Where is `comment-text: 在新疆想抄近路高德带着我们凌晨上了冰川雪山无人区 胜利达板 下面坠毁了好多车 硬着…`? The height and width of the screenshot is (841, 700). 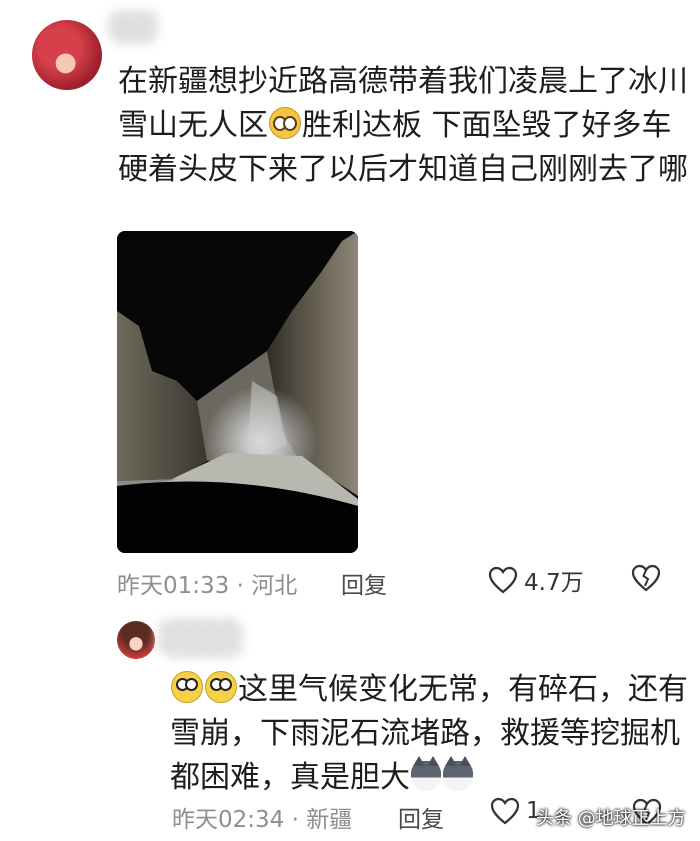
comment-text: 在新疆想抄近路高德带着我们凌晨上了冰川雪山无人区 胜利达板 下面坠毁了好多车 硬着… is located at coordinates (403, 126).